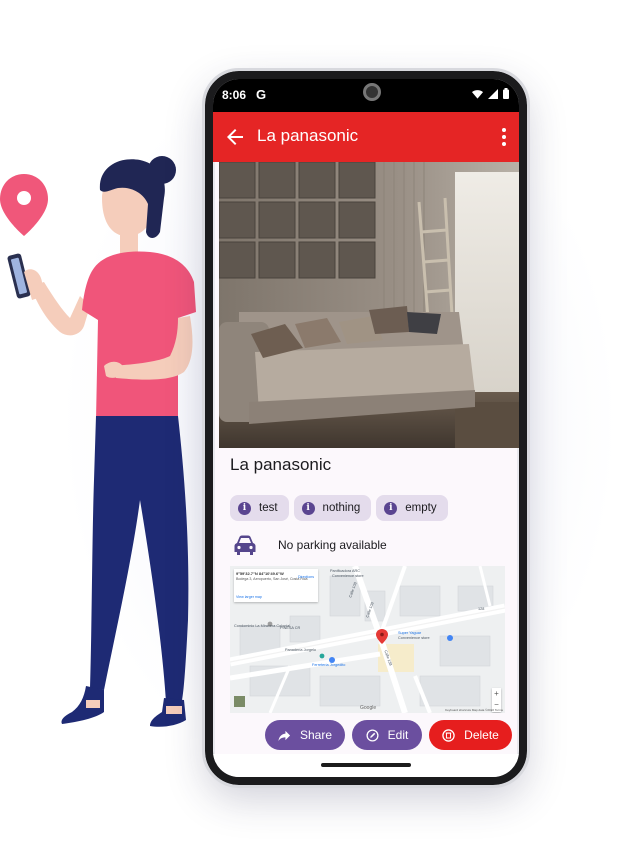  What do you see at coordinates (268, 508) in the screenshot?
I see `tag-label: test` at bounding box center [268, 508].